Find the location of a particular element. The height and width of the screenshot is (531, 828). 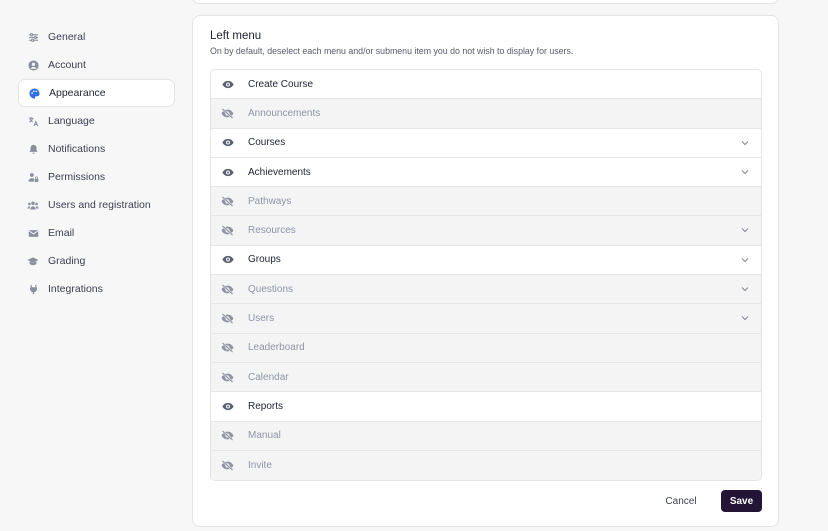

sidebar-item-label: Account is located at coordinates (67, 65).